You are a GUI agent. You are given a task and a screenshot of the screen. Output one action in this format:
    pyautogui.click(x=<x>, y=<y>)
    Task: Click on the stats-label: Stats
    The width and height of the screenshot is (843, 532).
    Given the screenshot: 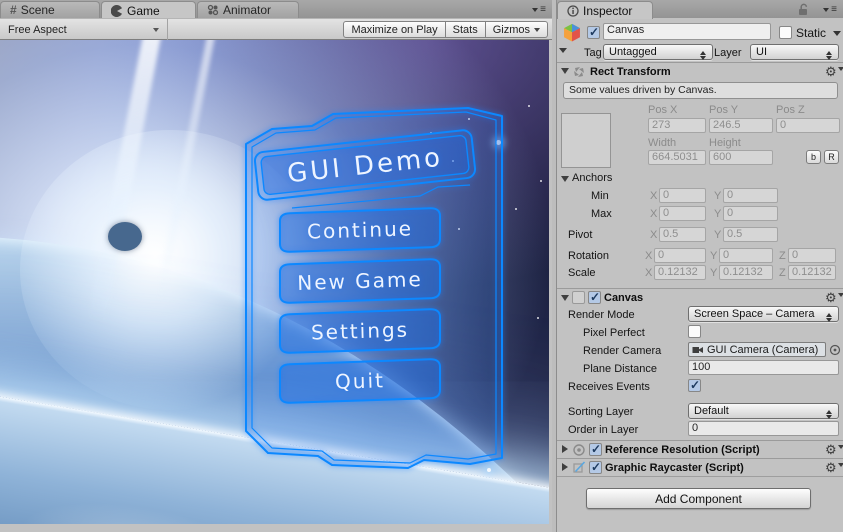 What is the action you would take?
    pyautogui.click(x=465, y=29)
    